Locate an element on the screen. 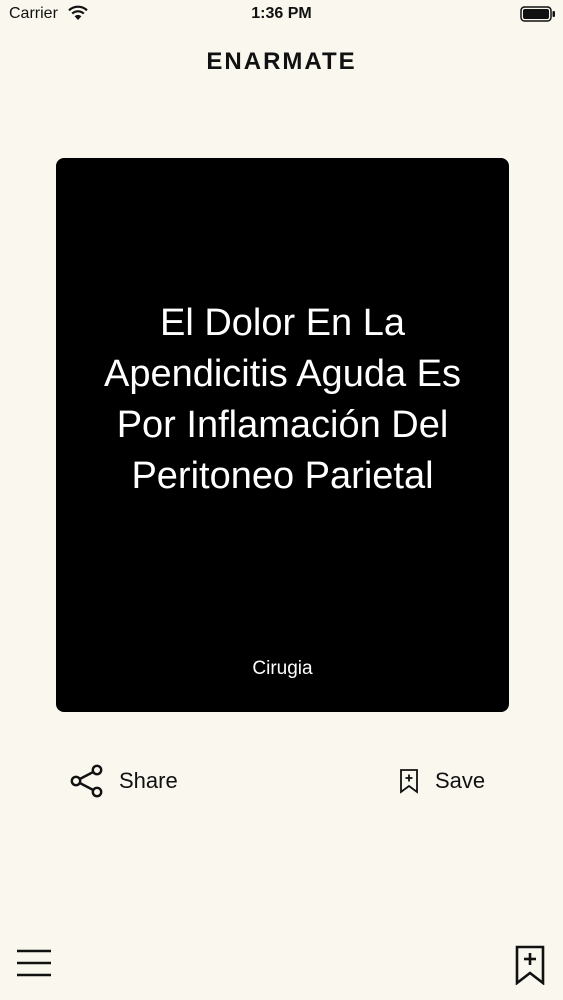 The height and width of the screenshot is (1000, 563). share-button: Share is located at coordinates (124, 781).